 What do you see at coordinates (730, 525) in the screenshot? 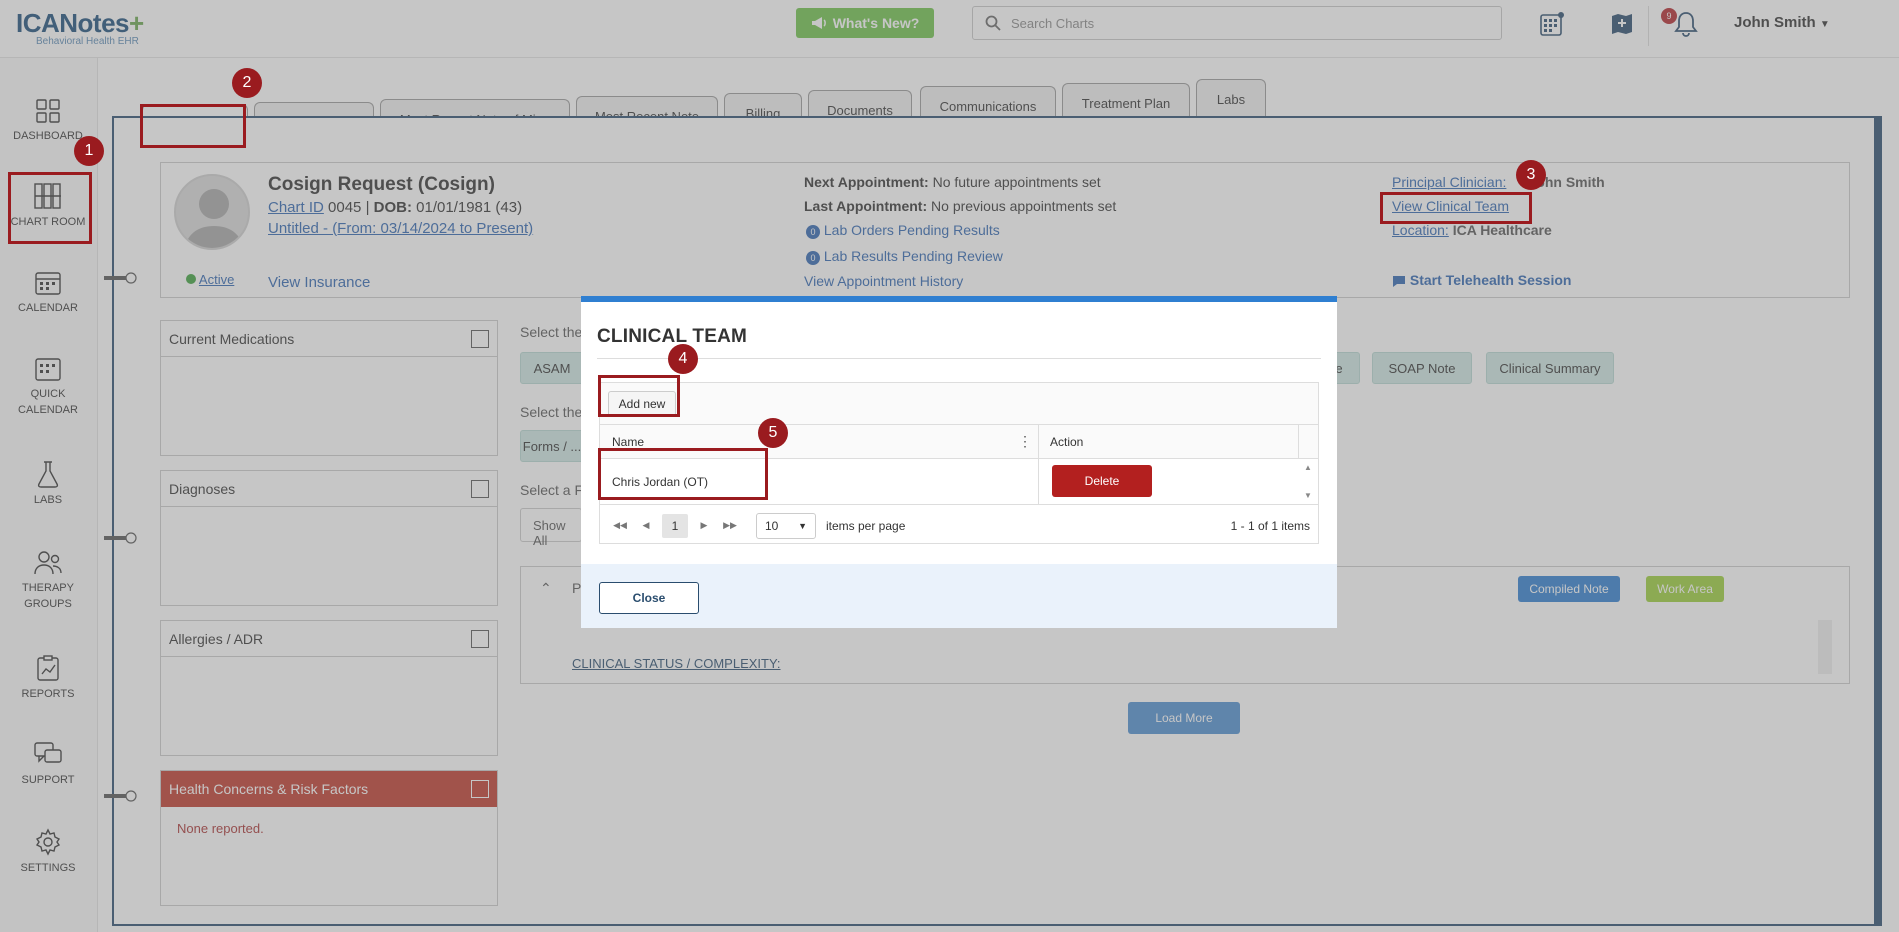
I see `last-page-icon: ▶▶` at bounding box center [730, 525].